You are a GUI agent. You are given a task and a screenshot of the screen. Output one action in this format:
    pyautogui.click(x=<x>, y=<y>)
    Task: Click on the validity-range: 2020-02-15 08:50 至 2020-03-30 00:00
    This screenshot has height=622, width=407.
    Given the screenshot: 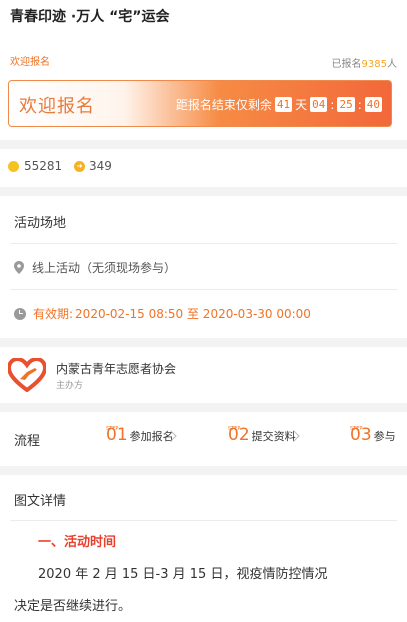 What is the action you would take?
    pyautogui.click(x=193, y=314)
    